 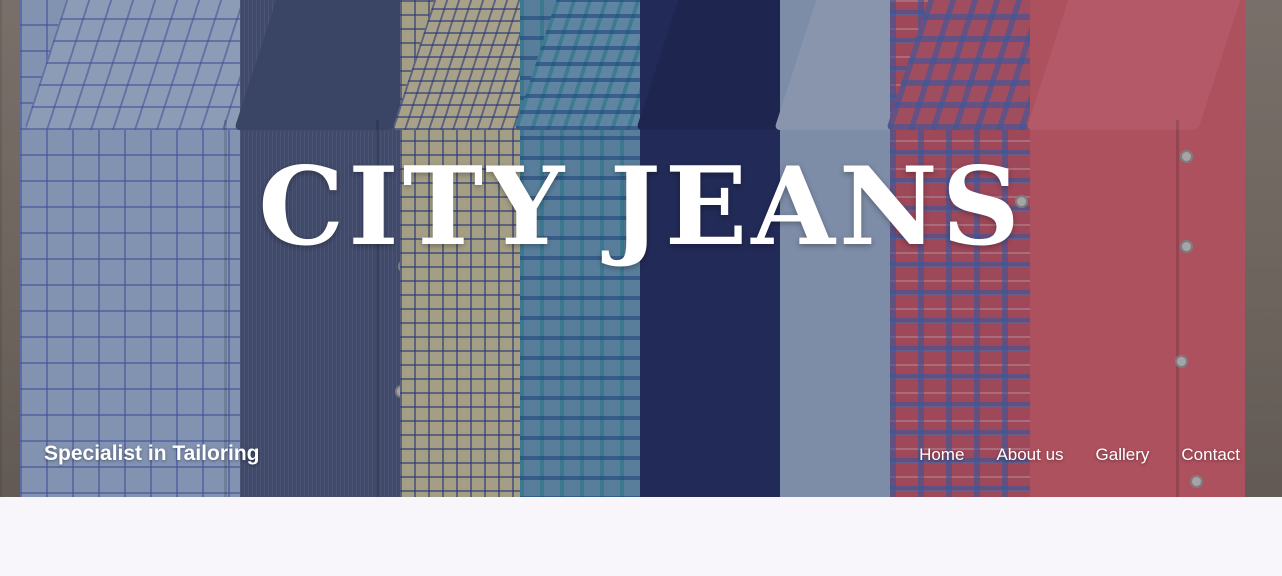 I want to click on site-tagline: Specialist in Tailoring, so click(x=152, y=453).